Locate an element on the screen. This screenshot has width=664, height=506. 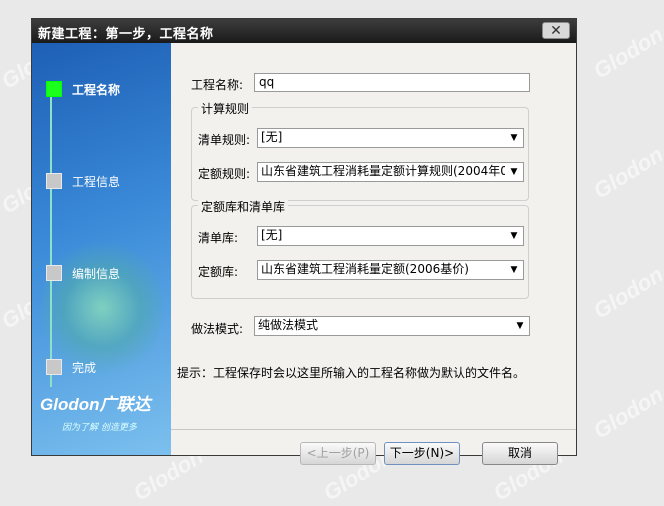
quota-lib-select: 山东省建筑工程消耗量定额(2006基价) ▼ is located at coordinates (390, 270).